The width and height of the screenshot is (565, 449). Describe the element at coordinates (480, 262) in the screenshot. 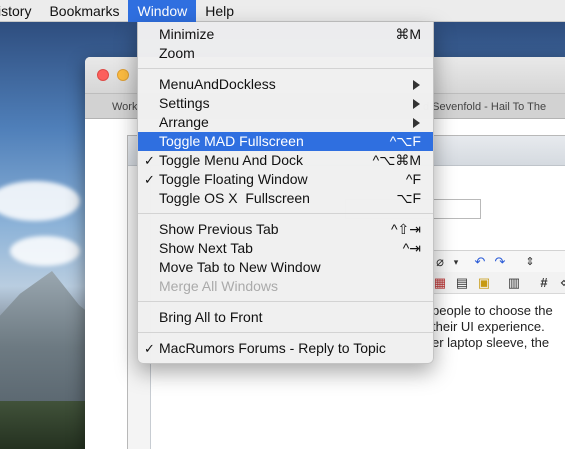

I see `undo-icon: ↶` at that location.